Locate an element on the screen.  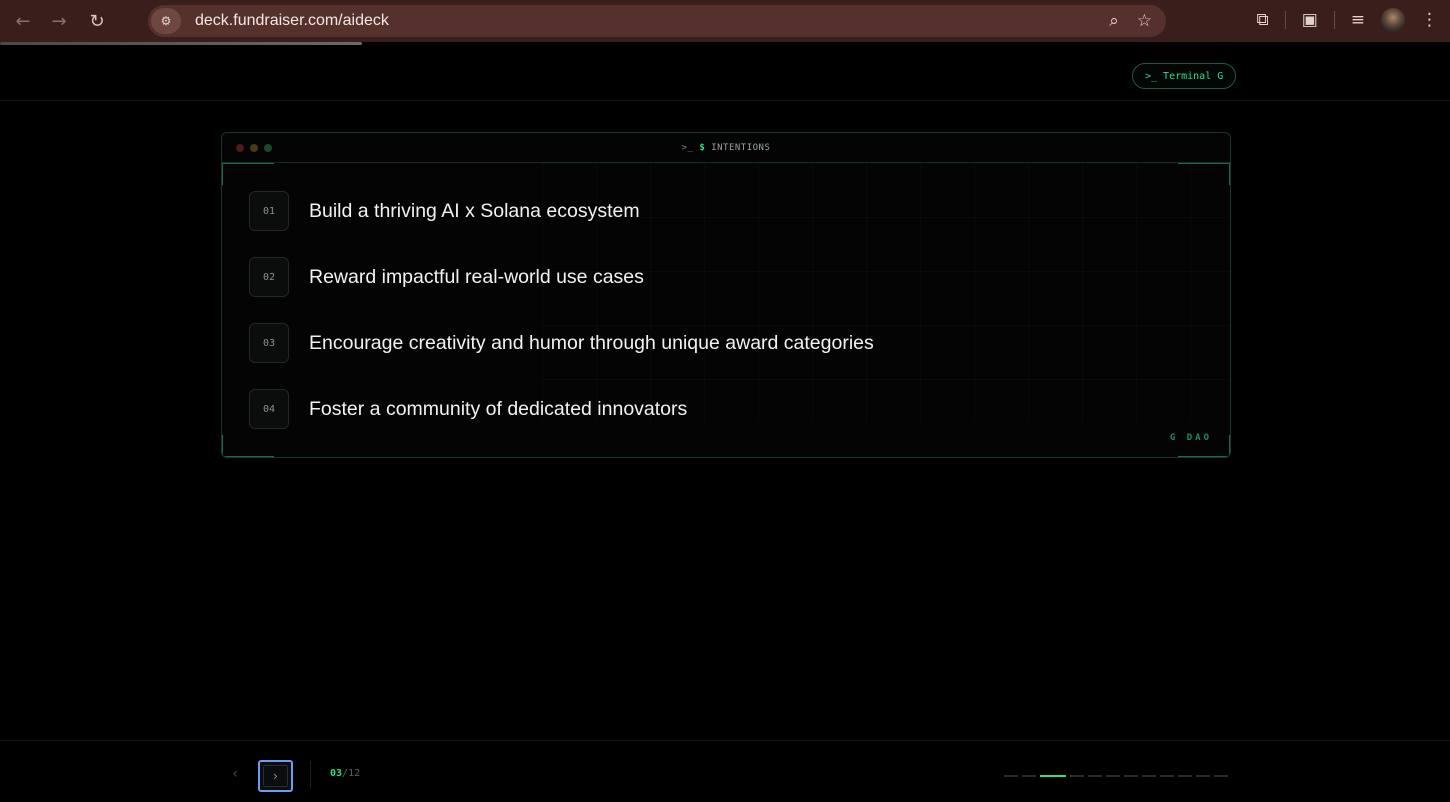
item-number: 04 is located at coordinates (269, 409).